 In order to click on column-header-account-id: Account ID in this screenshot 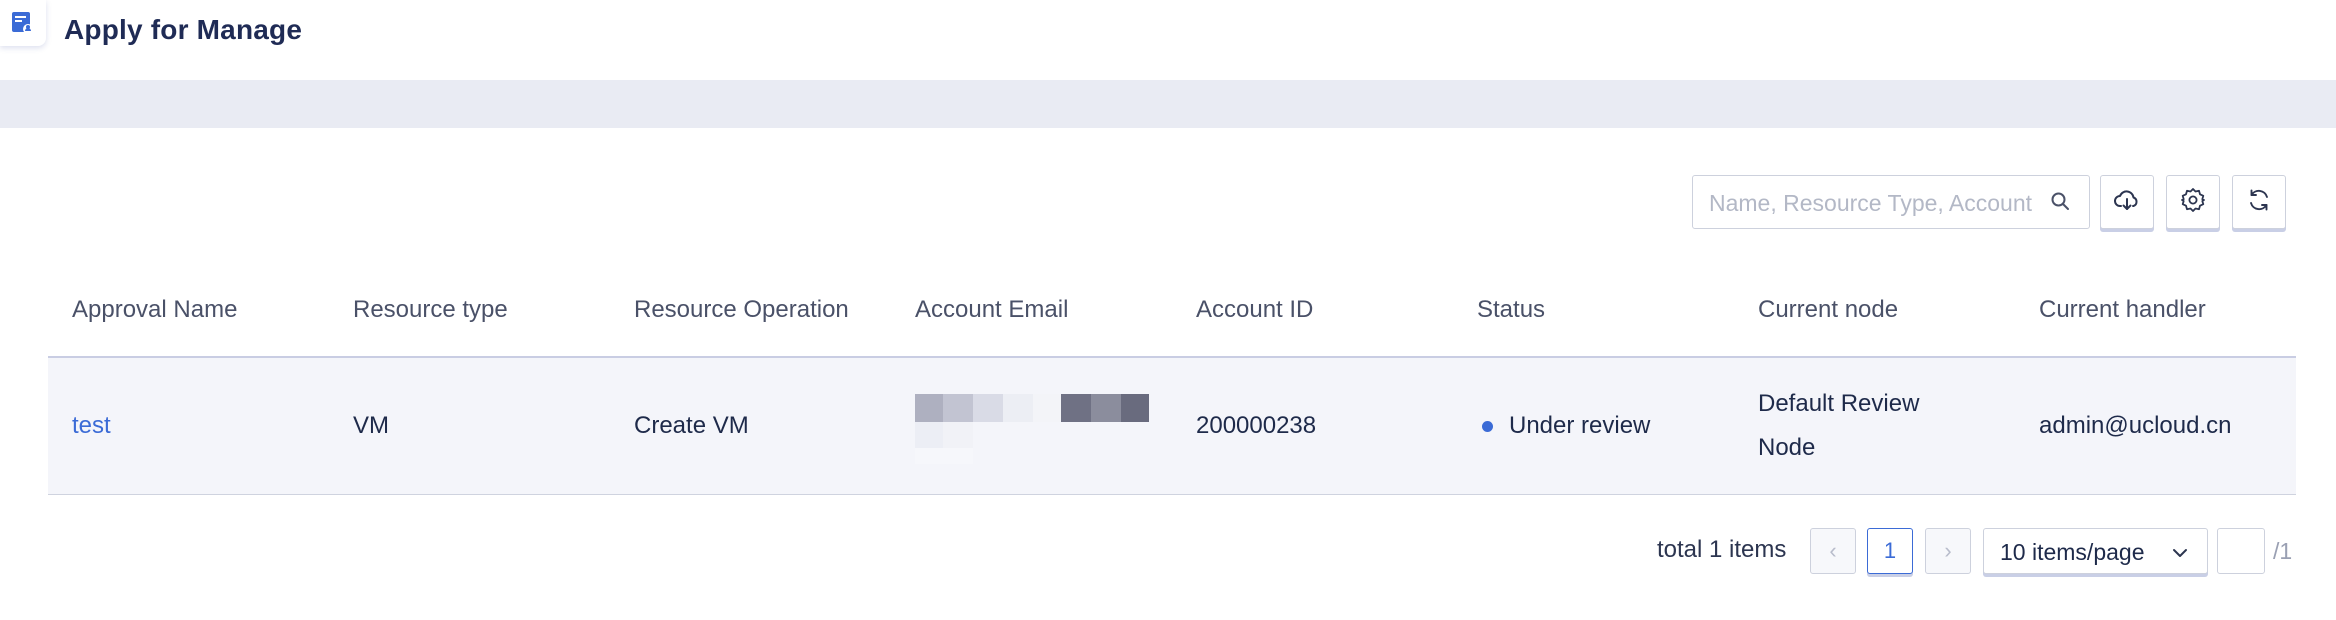, I will do `click(1254, 310)`.